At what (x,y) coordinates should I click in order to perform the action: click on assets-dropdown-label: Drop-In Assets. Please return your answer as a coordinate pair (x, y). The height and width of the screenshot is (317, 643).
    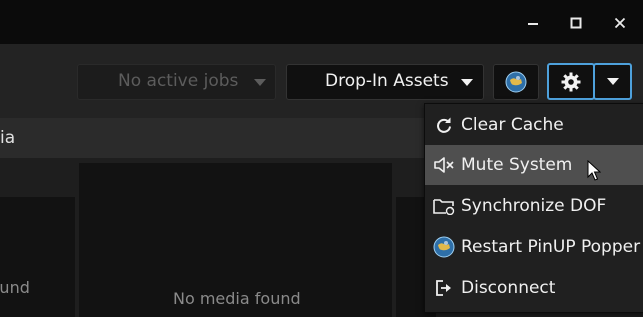
    Looking at the image, I should click on (387, 81).